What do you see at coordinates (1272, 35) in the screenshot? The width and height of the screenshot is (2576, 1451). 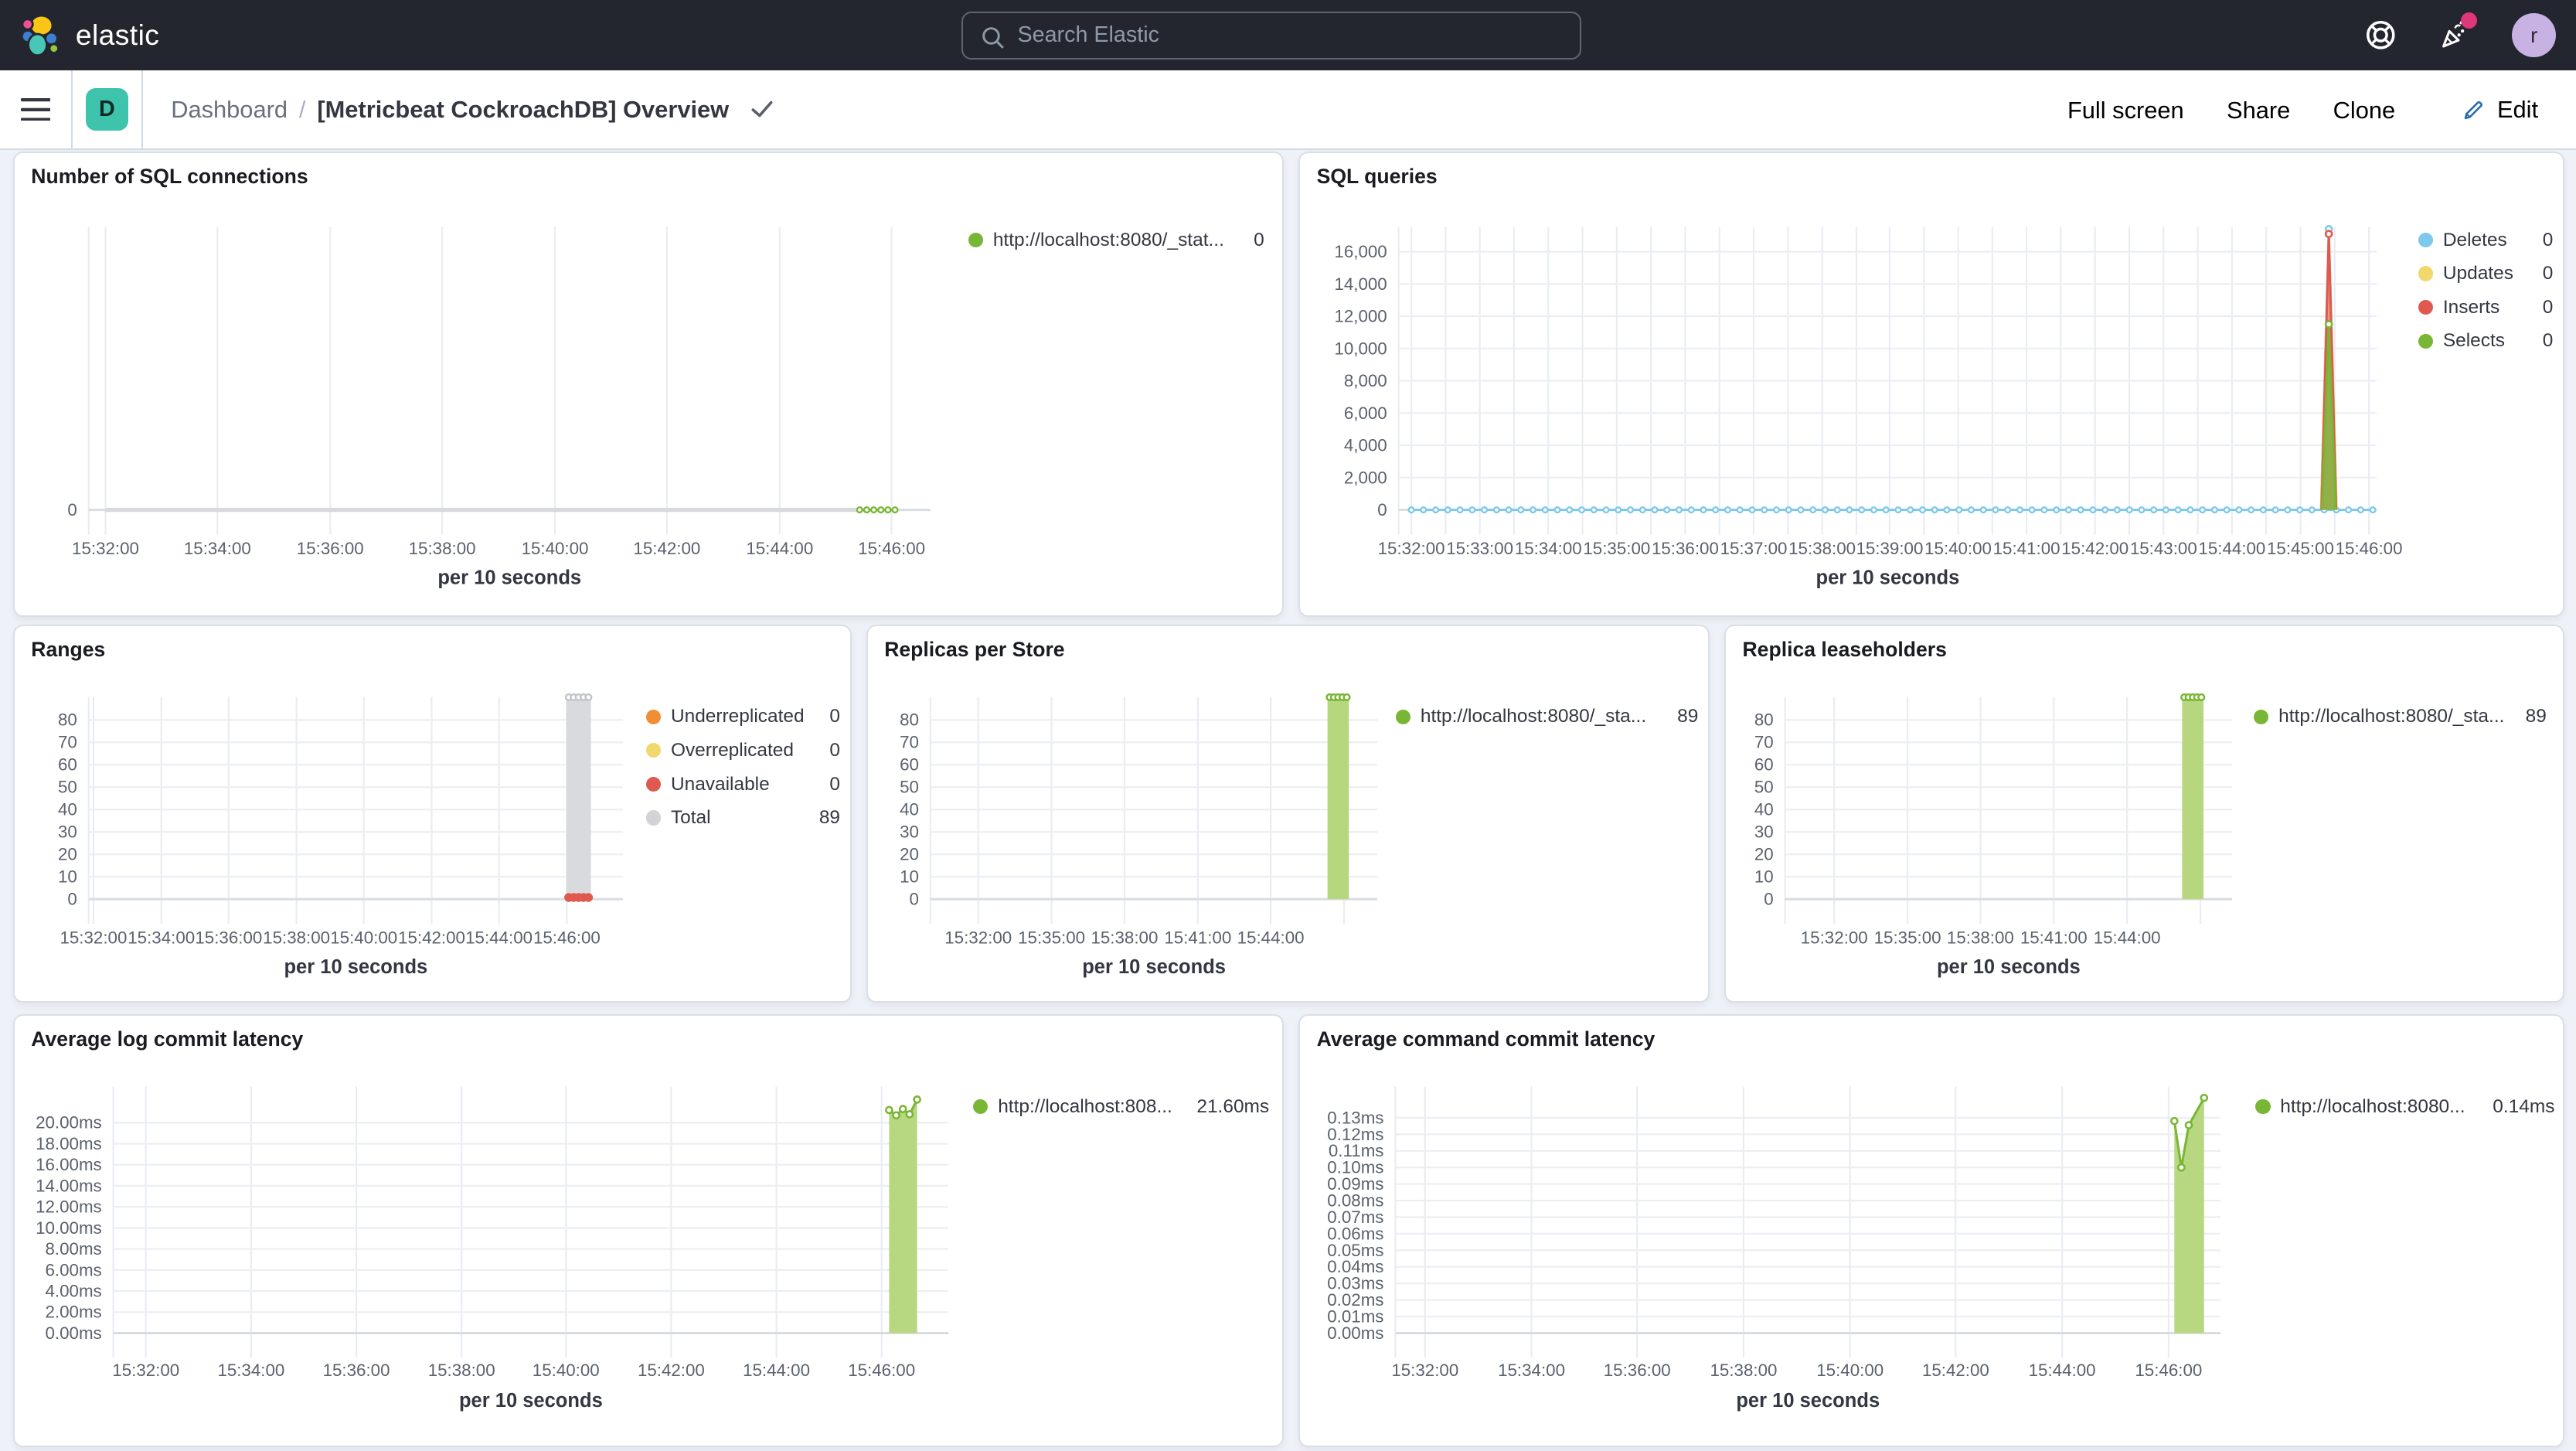 I see `search-input` at bounding box center [1272, 35].